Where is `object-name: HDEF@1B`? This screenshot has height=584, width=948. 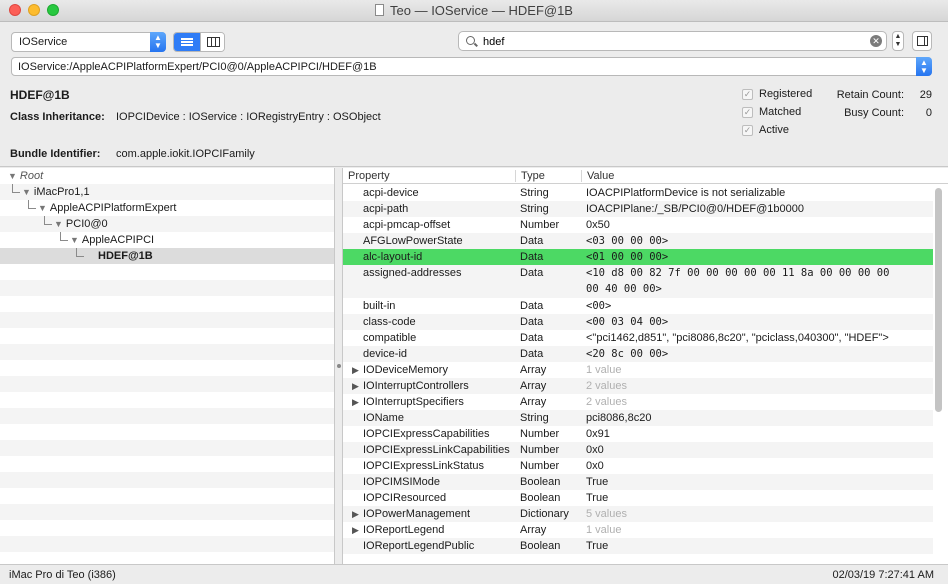 object-name: HDEF@1B is located at coordinates (40, 95).